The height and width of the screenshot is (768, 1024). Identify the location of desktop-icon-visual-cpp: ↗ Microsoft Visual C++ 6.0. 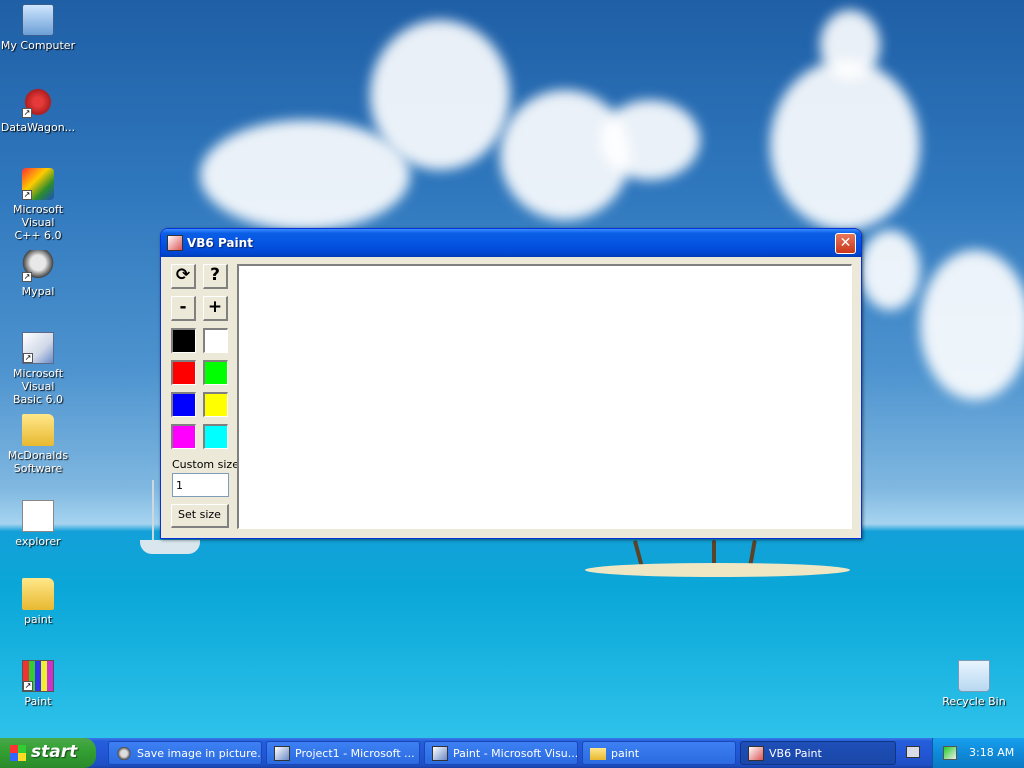
(38, 205).